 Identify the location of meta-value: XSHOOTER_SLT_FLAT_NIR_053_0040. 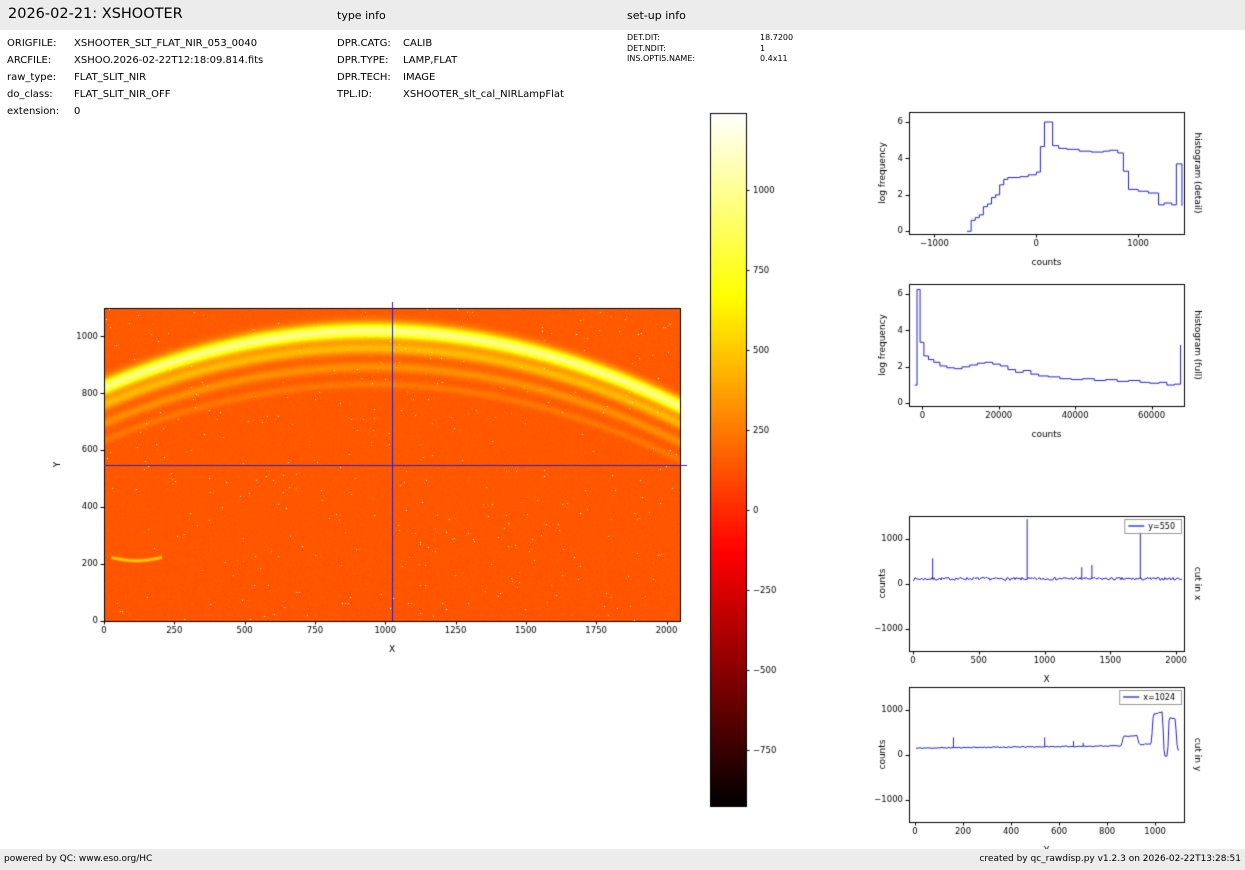
(166, 43).